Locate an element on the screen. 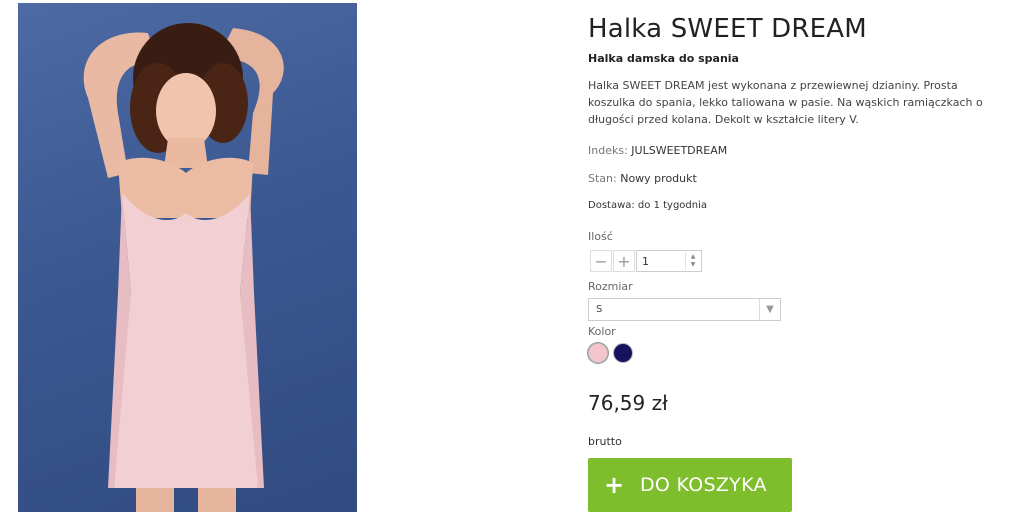 This screenshot has width=1024, height=523. quantity-value: 1 is located at coordinates (645, 261).